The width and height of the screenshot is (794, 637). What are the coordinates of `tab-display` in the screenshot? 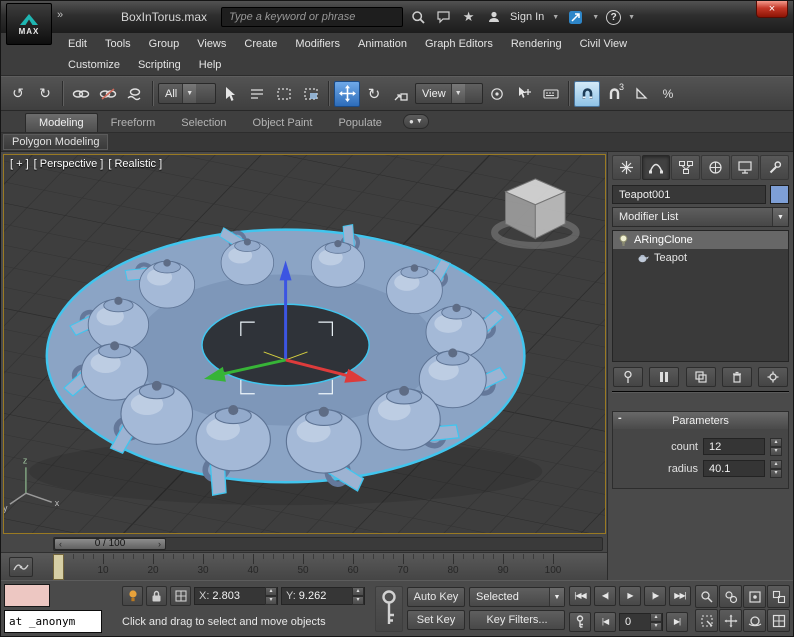 It's located at (745, 167).